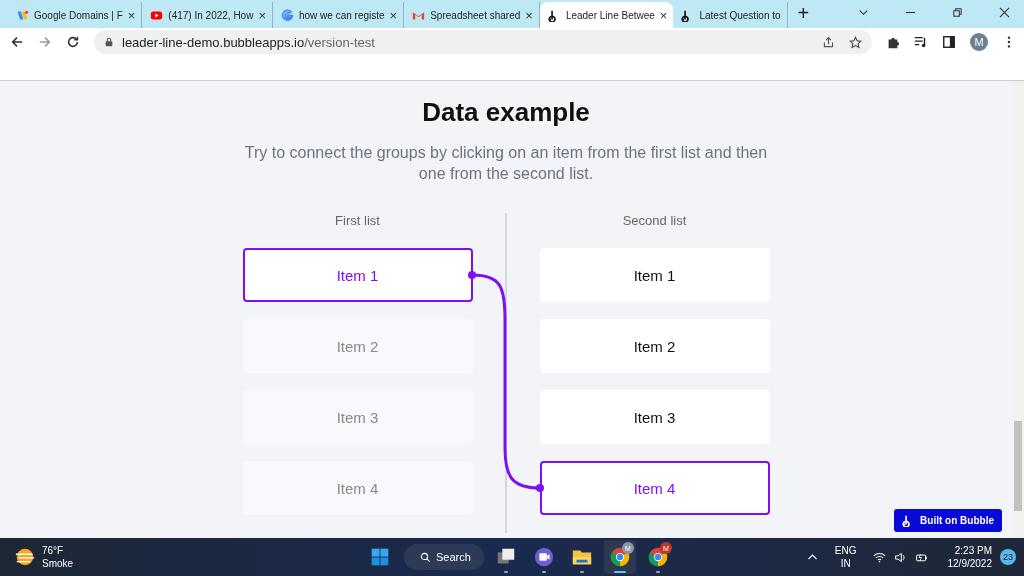 The height and width of the screenshot is (576, 1024). Describe the element at coordinates (654, 346) in the screenshot. I see `list-item: Item 2` at that location.